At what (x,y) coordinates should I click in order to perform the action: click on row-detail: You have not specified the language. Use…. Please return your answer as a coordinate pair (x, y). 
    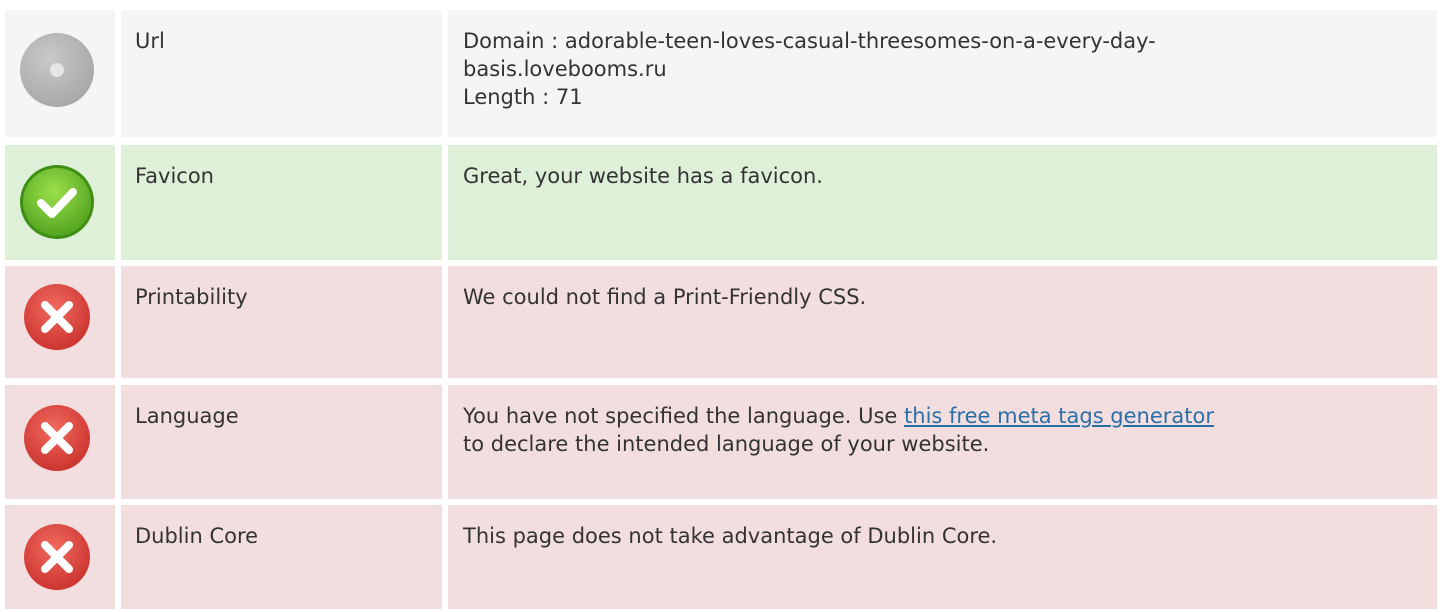
    Looking at the image, I should click on (942, 442).